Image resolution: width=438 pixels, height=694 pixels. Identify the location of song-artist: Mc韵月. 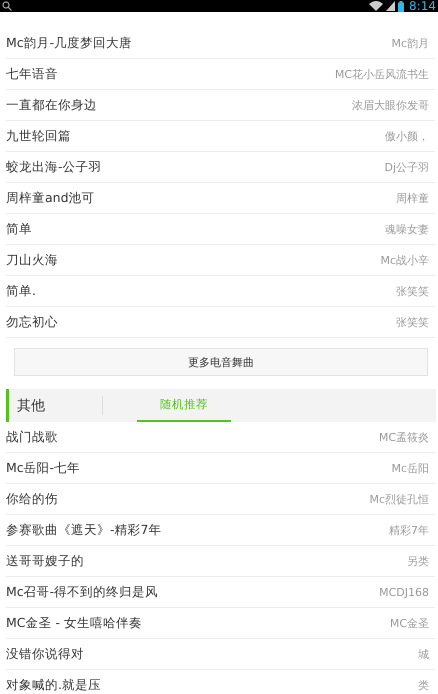
(410, 43).